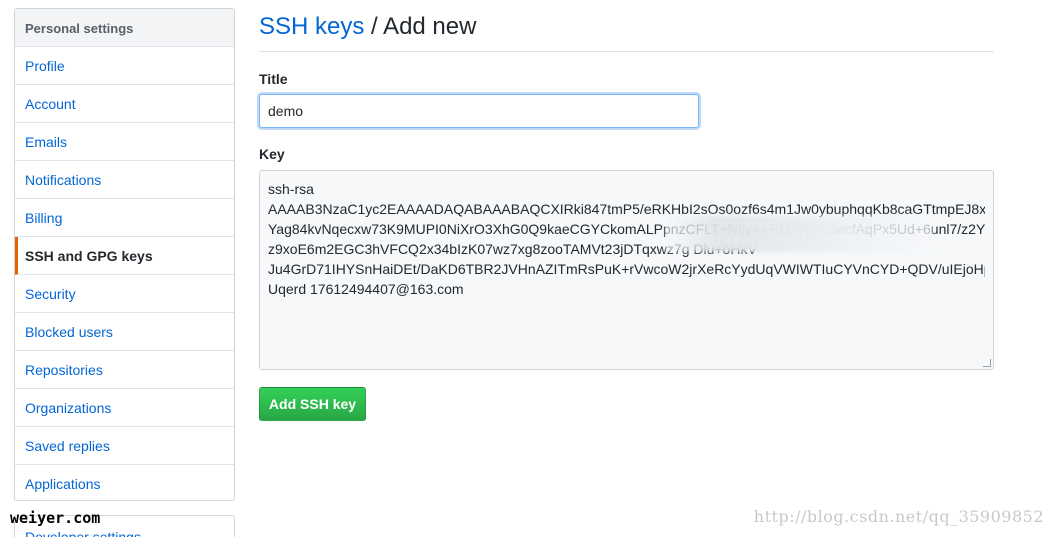 The image size is (1056, 537). What do you see at coordinates (291, 189) in the screenshot?
I see `key-text-line: ssh-rsa` at bounding box center [291, 189].